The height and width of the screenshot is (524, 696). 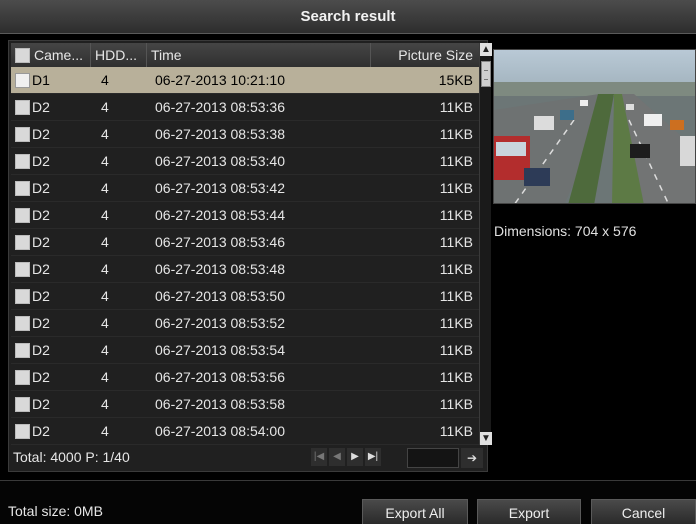 I want to click on cell-time: 06-27-2013 08:53:54, so click(x=220, y=350).